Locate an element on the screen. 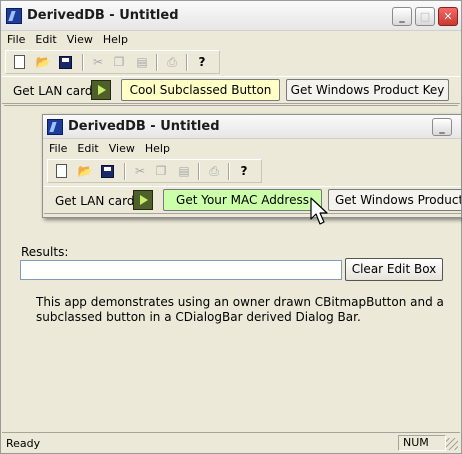  title-bar: DerivedDB - Untitled _ is located at coordinates (252, 127).